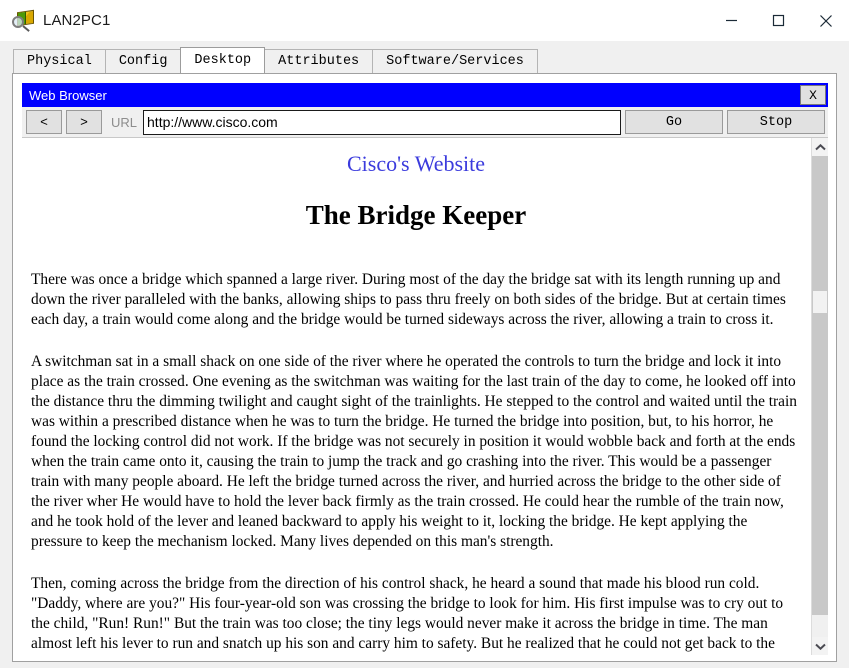 This screenshot has height=668, width=849. Describe the element at coordinates (416, 215) in the screenshot. I see `page-heading: The Bridge Keeper` at that location.